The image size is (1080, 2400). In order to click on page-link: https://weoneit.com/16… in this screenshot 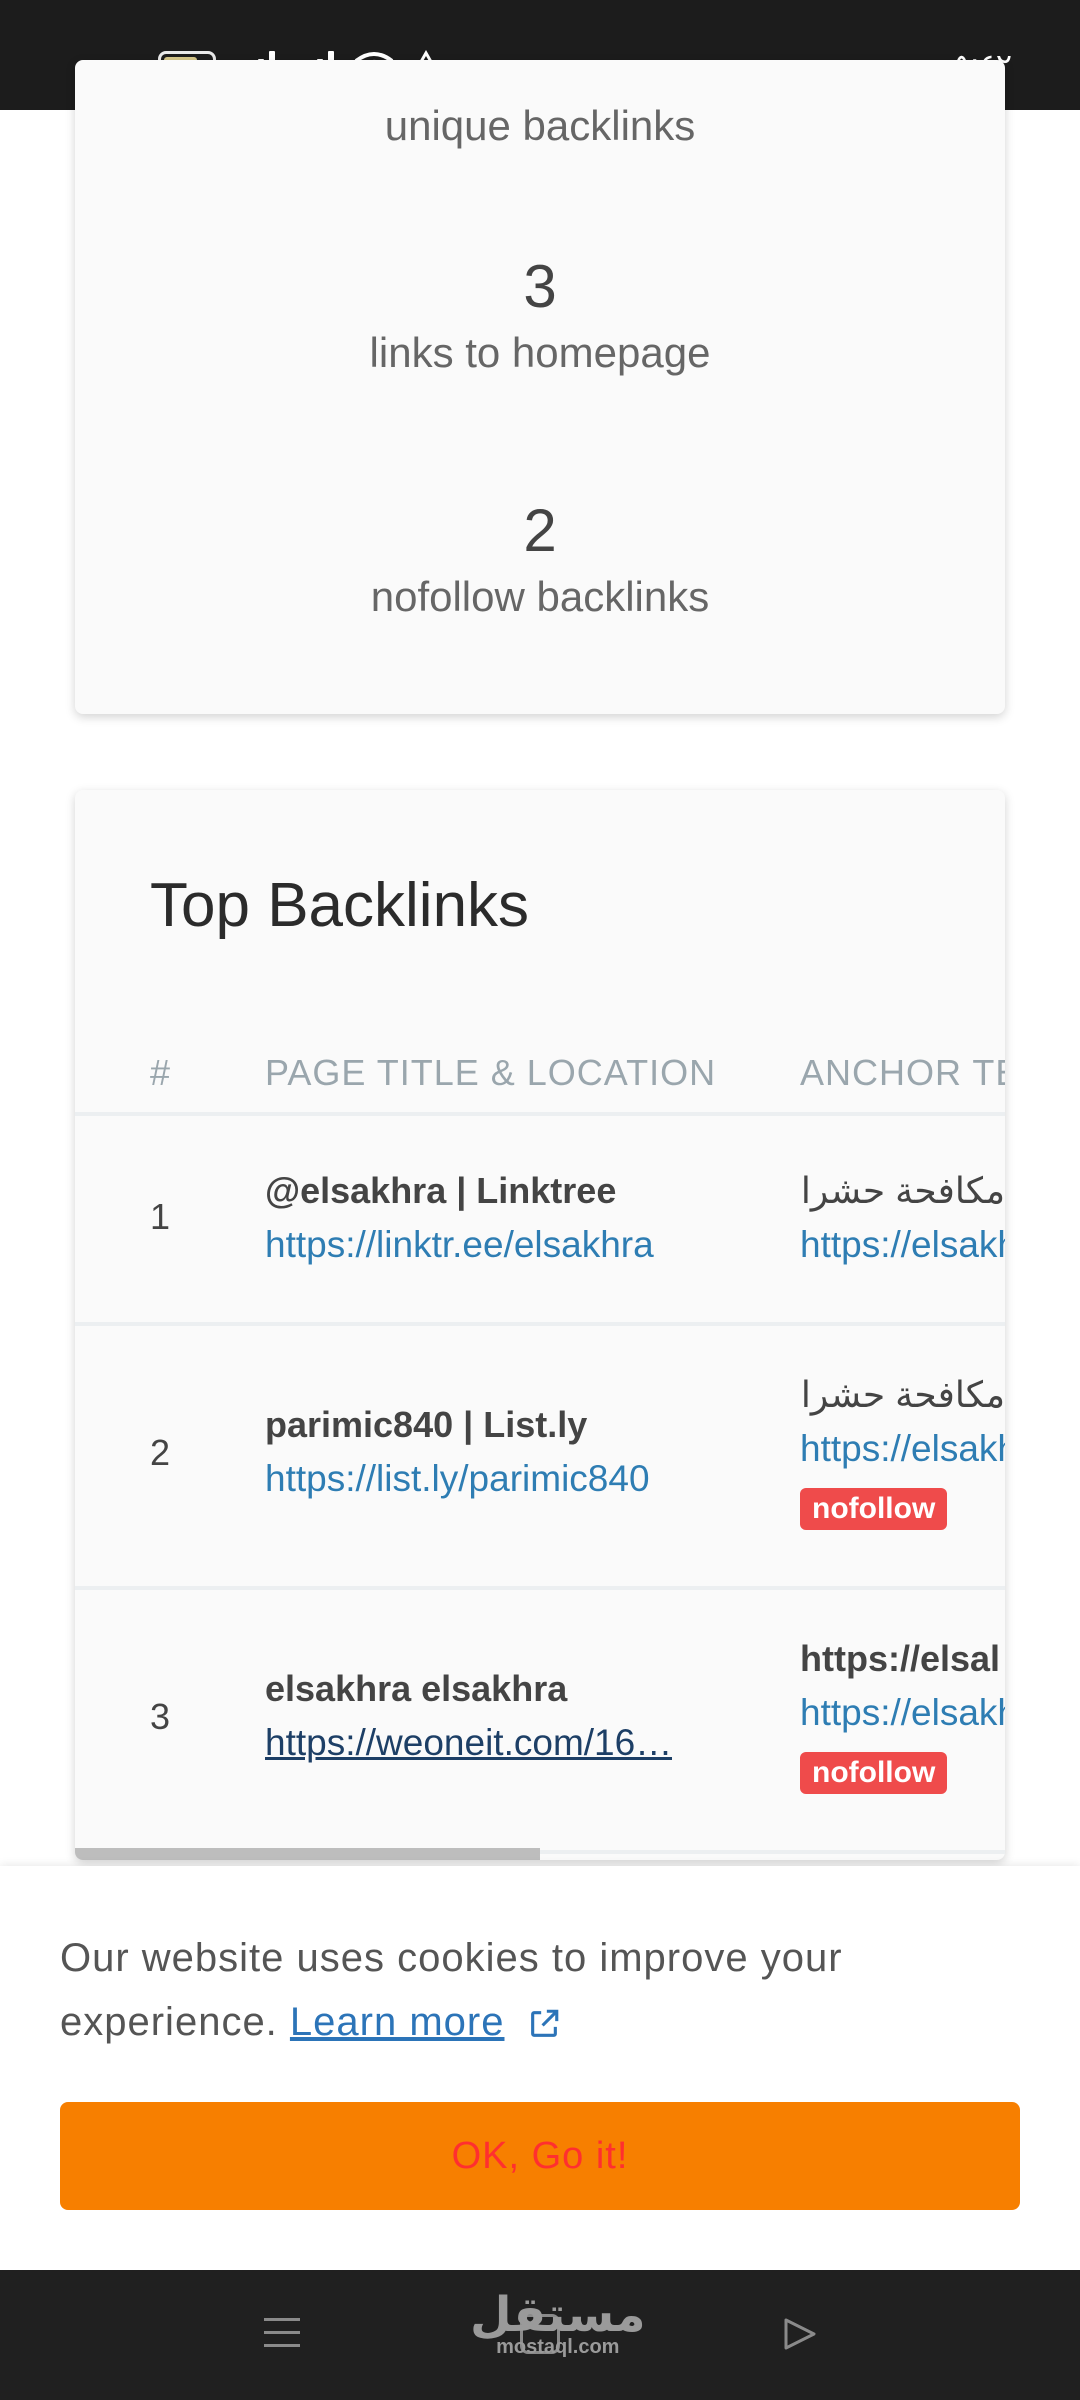, I will do `click(468, 1743)`.